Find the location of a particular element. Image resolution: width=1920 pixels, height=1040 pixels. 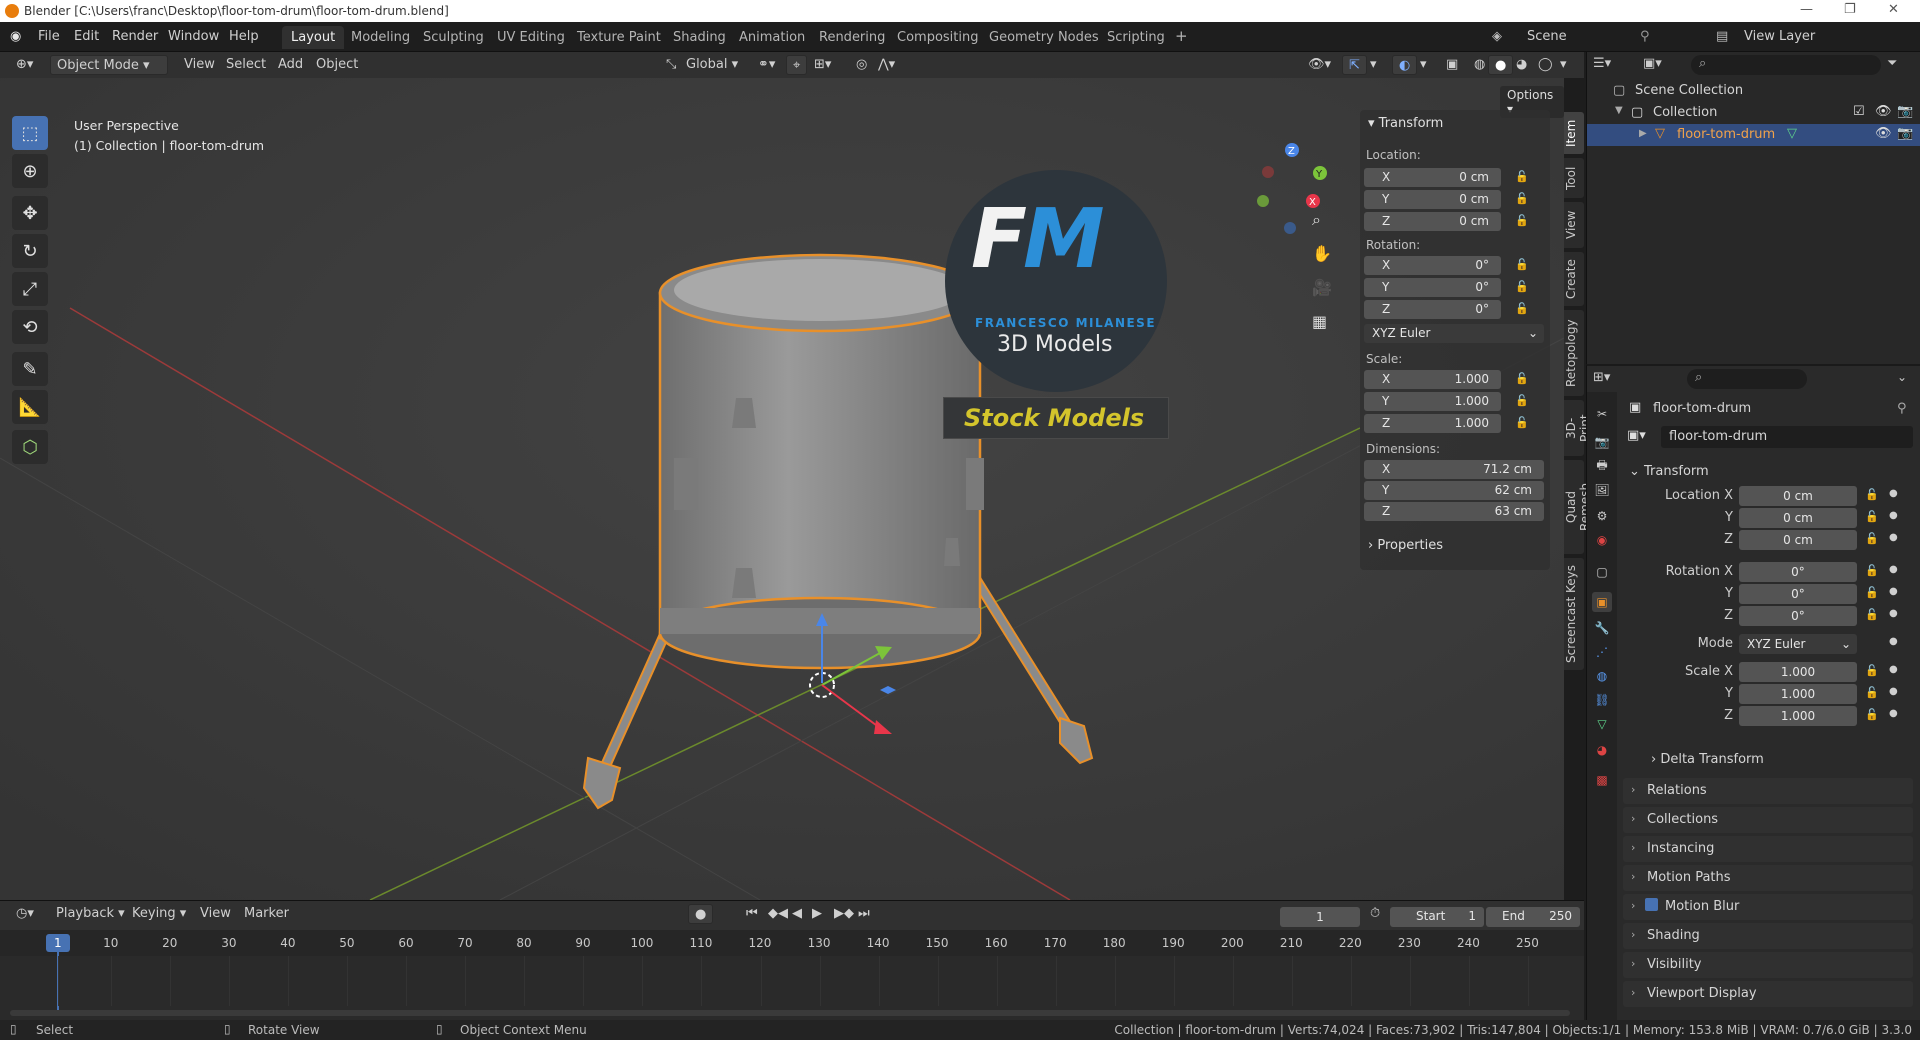

sidetab-tool: Tool is located at coordinates (1574, 178).